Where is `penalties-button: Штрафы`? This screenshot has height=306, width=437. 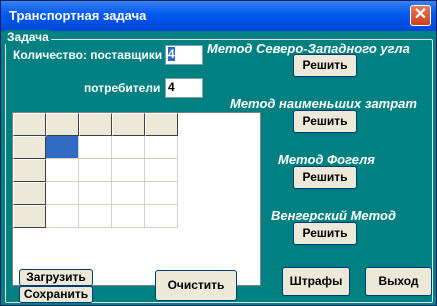 penalties-button: Штрафы is located at coordinates (316, 281).